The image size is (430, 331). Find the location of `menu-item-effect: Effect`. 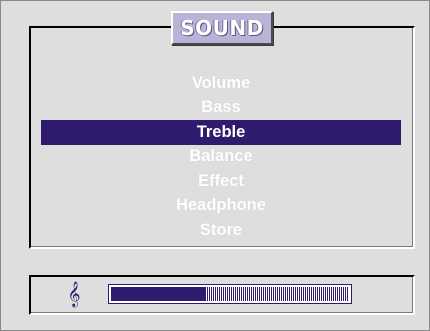

menu-item-effect: Effect is located at coordinates (221, 181).